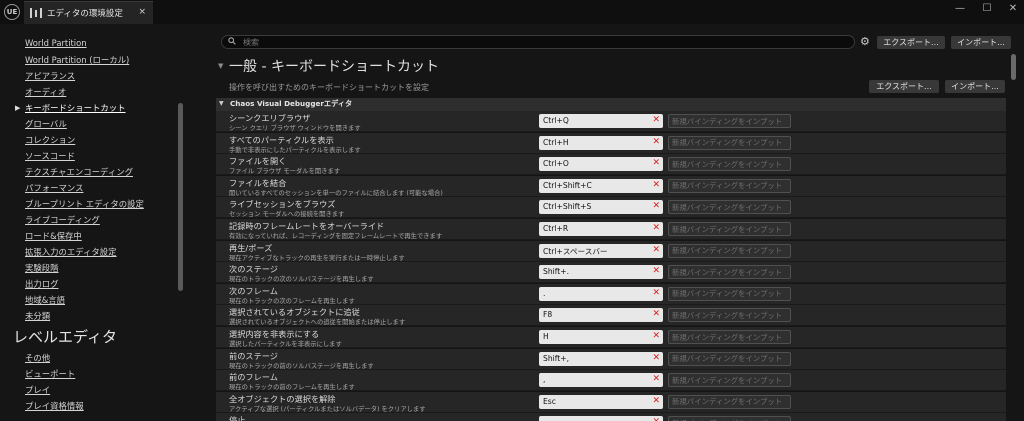 Image resolution: width=1024 pixels, height=421 pixels. I want to click on main-scrollbar, so click(1013, 67).